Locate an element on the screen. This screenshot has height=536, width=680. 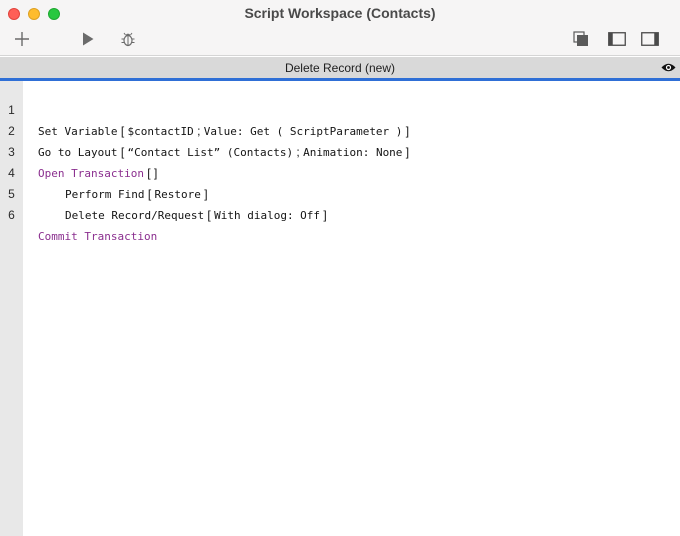
bracket-open: [ is located at coordinates (209, 215).